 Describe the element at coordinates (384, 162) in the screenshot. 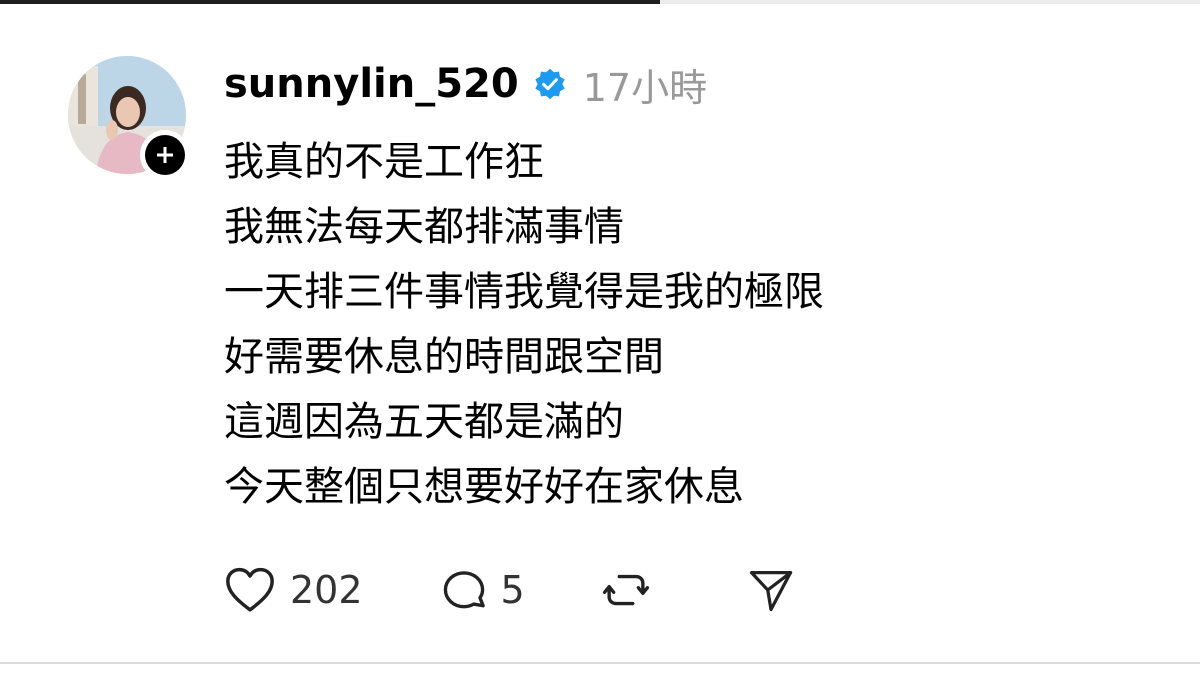

I see `post-line: 我真的不是工作狂` at that location.